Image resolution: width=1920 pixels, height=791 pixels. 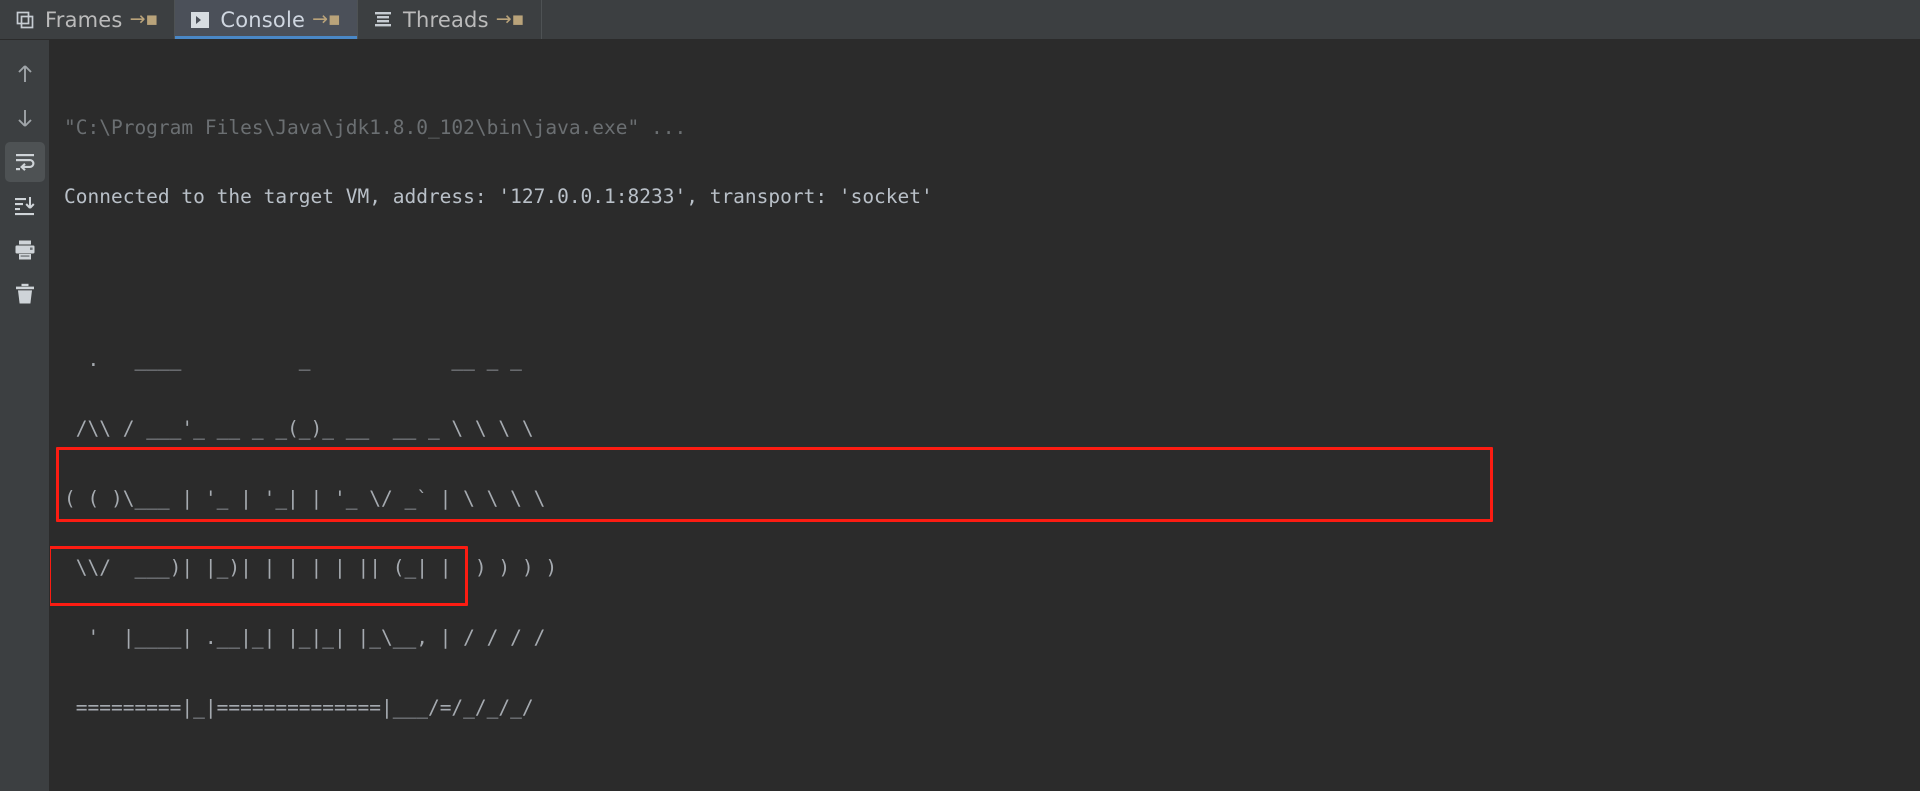 I want to click on trash-icon, so click(x=25, y=294).